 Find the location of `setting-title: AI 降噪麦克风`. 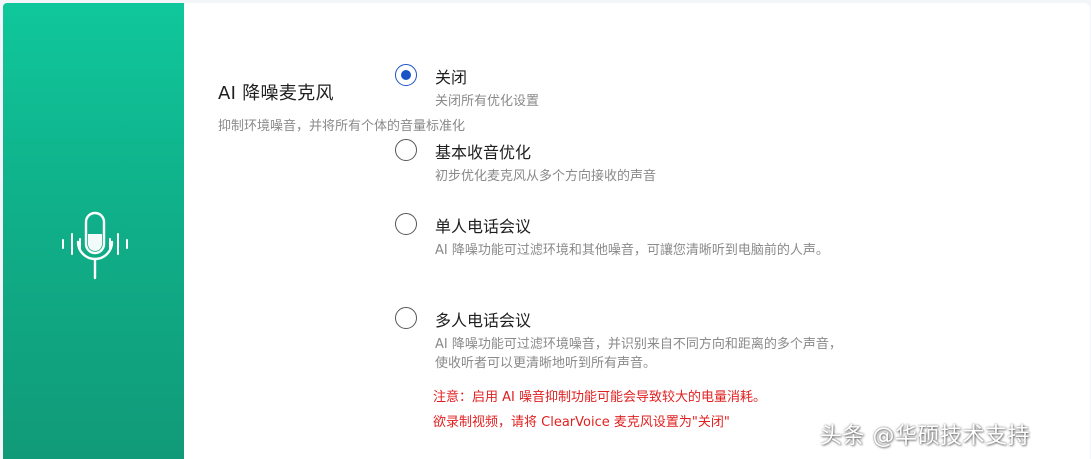

setting-title: AI 降噪麦克风 is located at coordinates (276, 93).